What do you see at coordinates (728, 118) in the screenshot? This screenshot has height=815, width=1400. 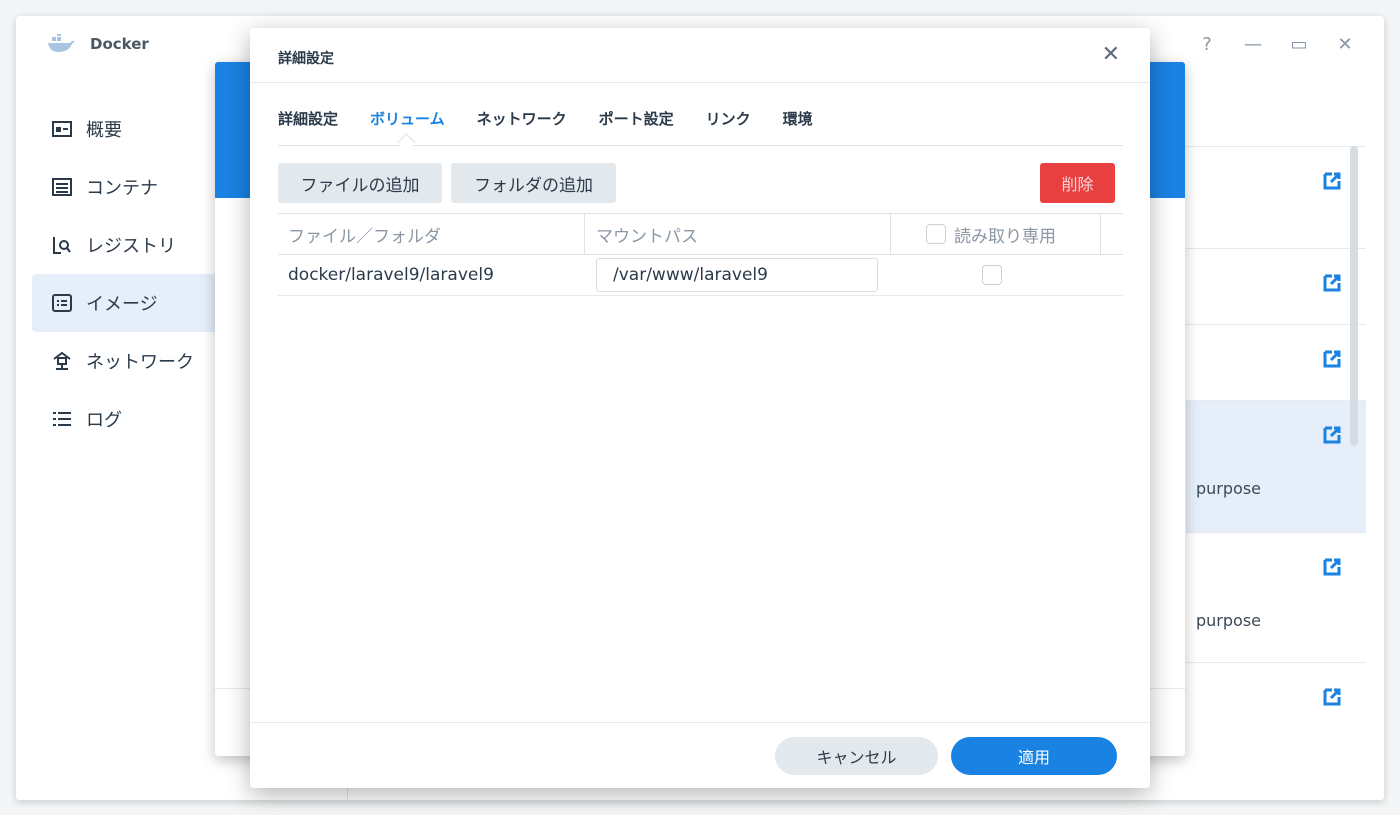 I see `tab-links: リンク` at bounding box center [728, 118].